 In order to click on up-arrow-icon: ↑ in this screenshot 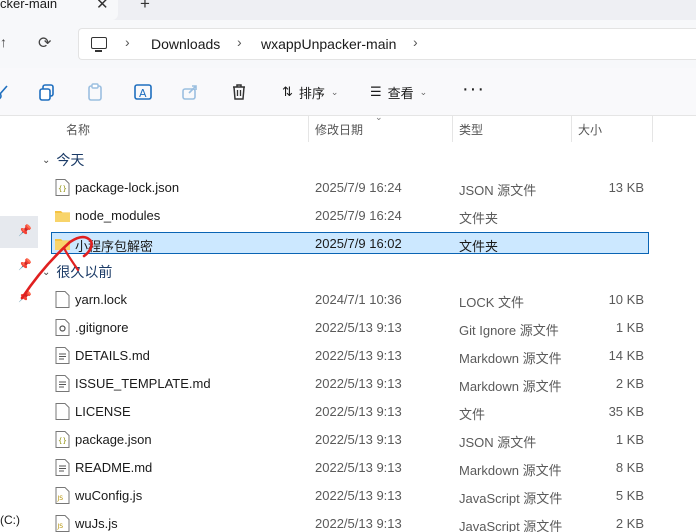, I will do `click(3, 42)`.